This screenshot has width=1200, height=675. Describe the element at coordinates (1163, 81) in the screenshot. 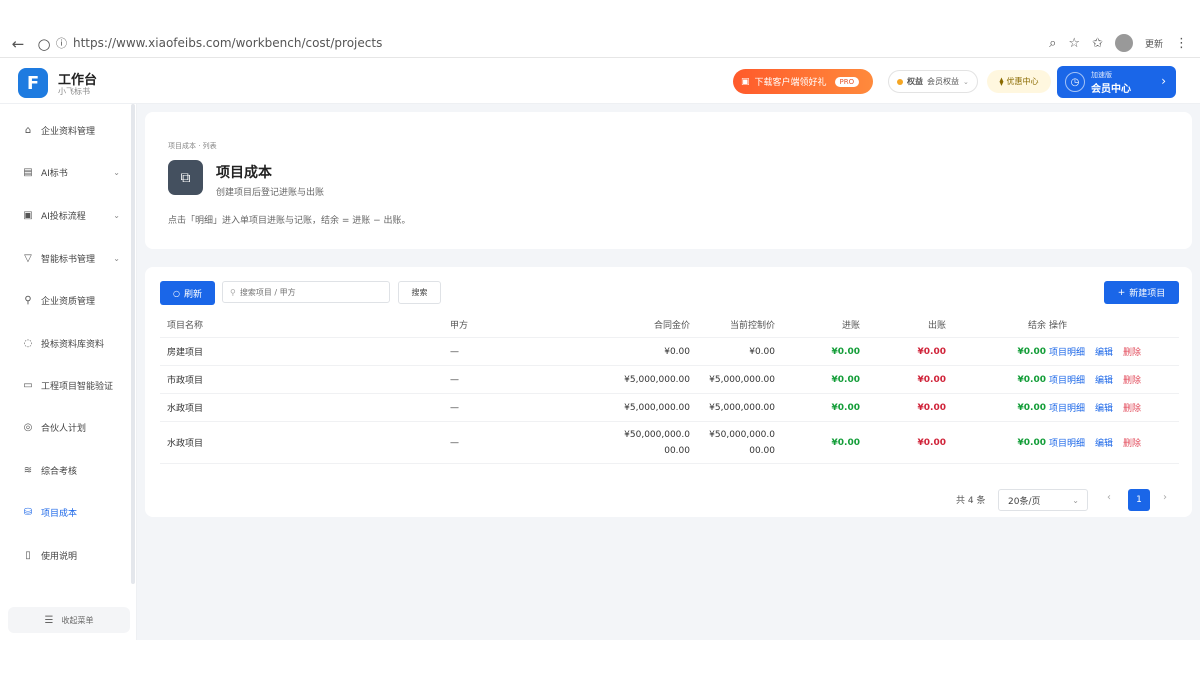

I see `chevron-right-icon: ›` at that location.